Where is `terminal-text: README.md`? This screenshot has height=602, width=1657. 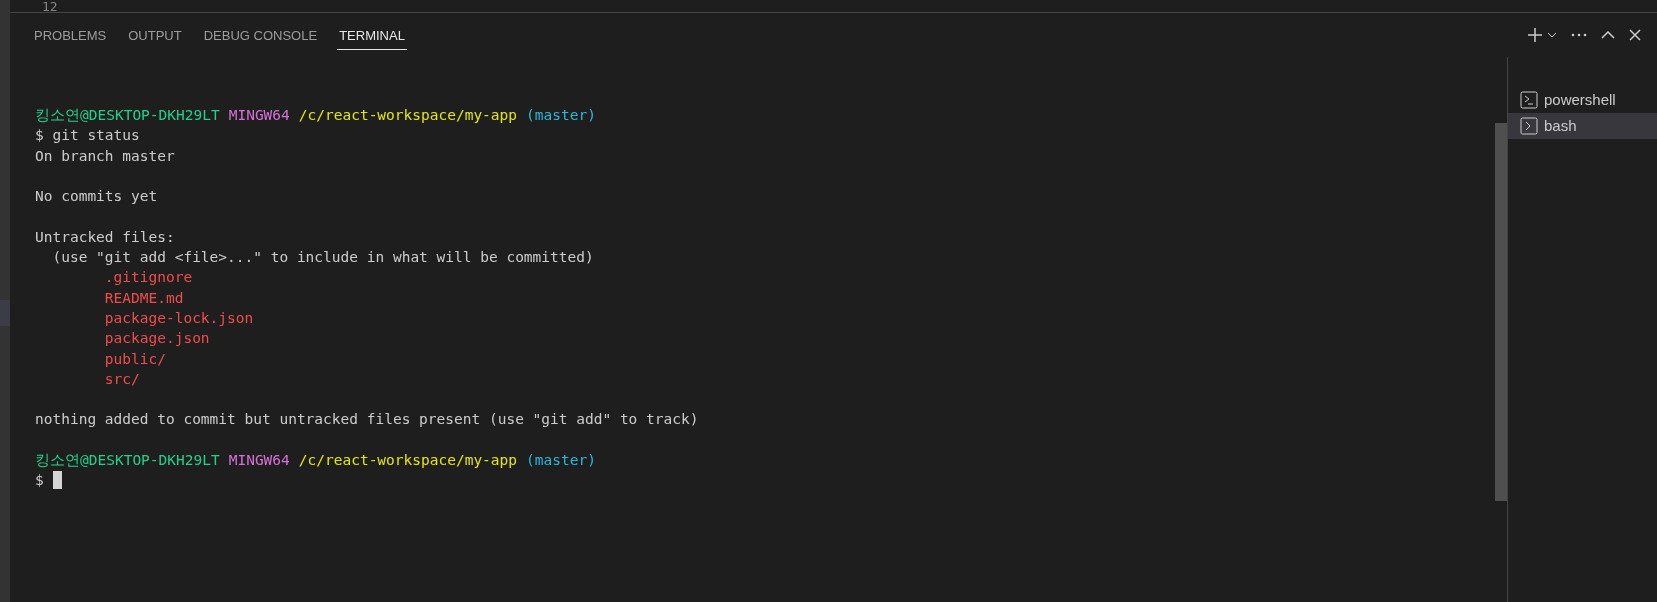 terminal-text: README.md is located at coordinates (143, 298).